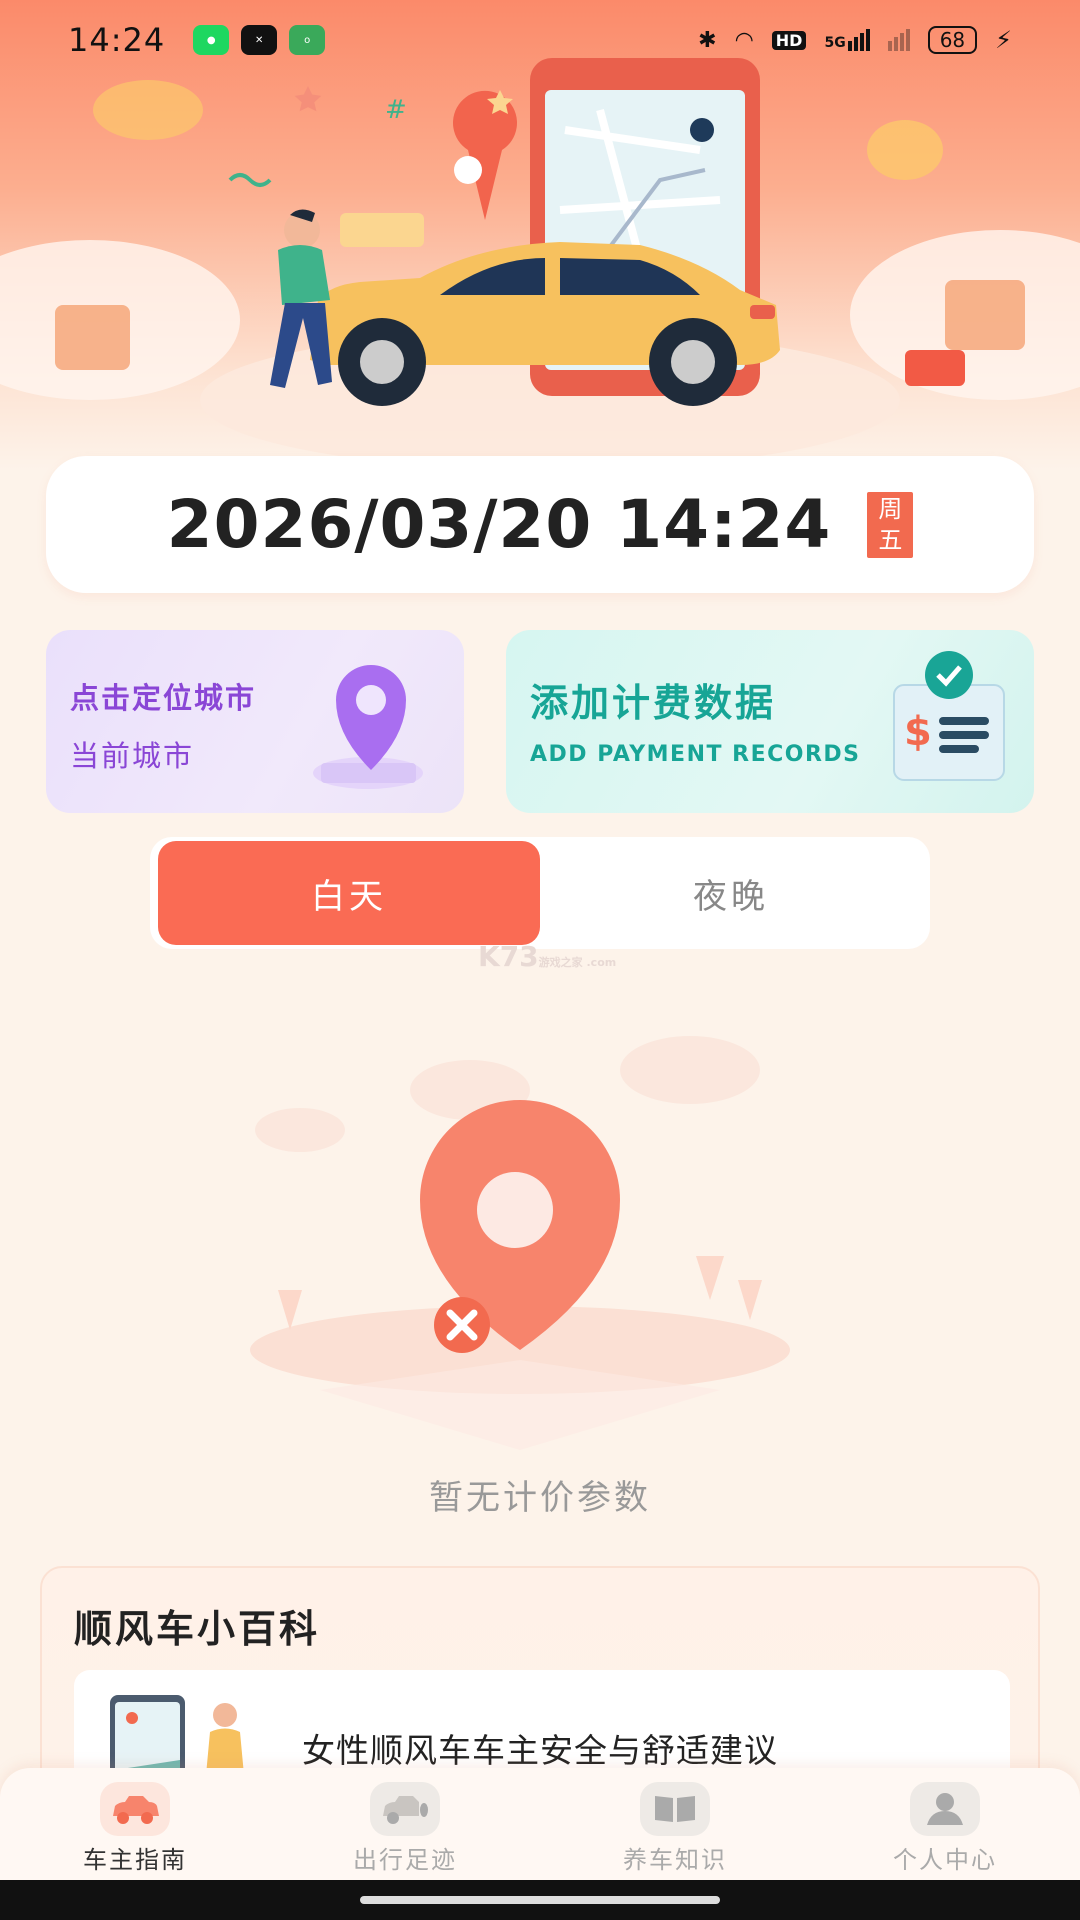 The height and width of the screenshot is (1920, 1080). I want to click on signal-5g-icon: 5G, so click(847, 40).